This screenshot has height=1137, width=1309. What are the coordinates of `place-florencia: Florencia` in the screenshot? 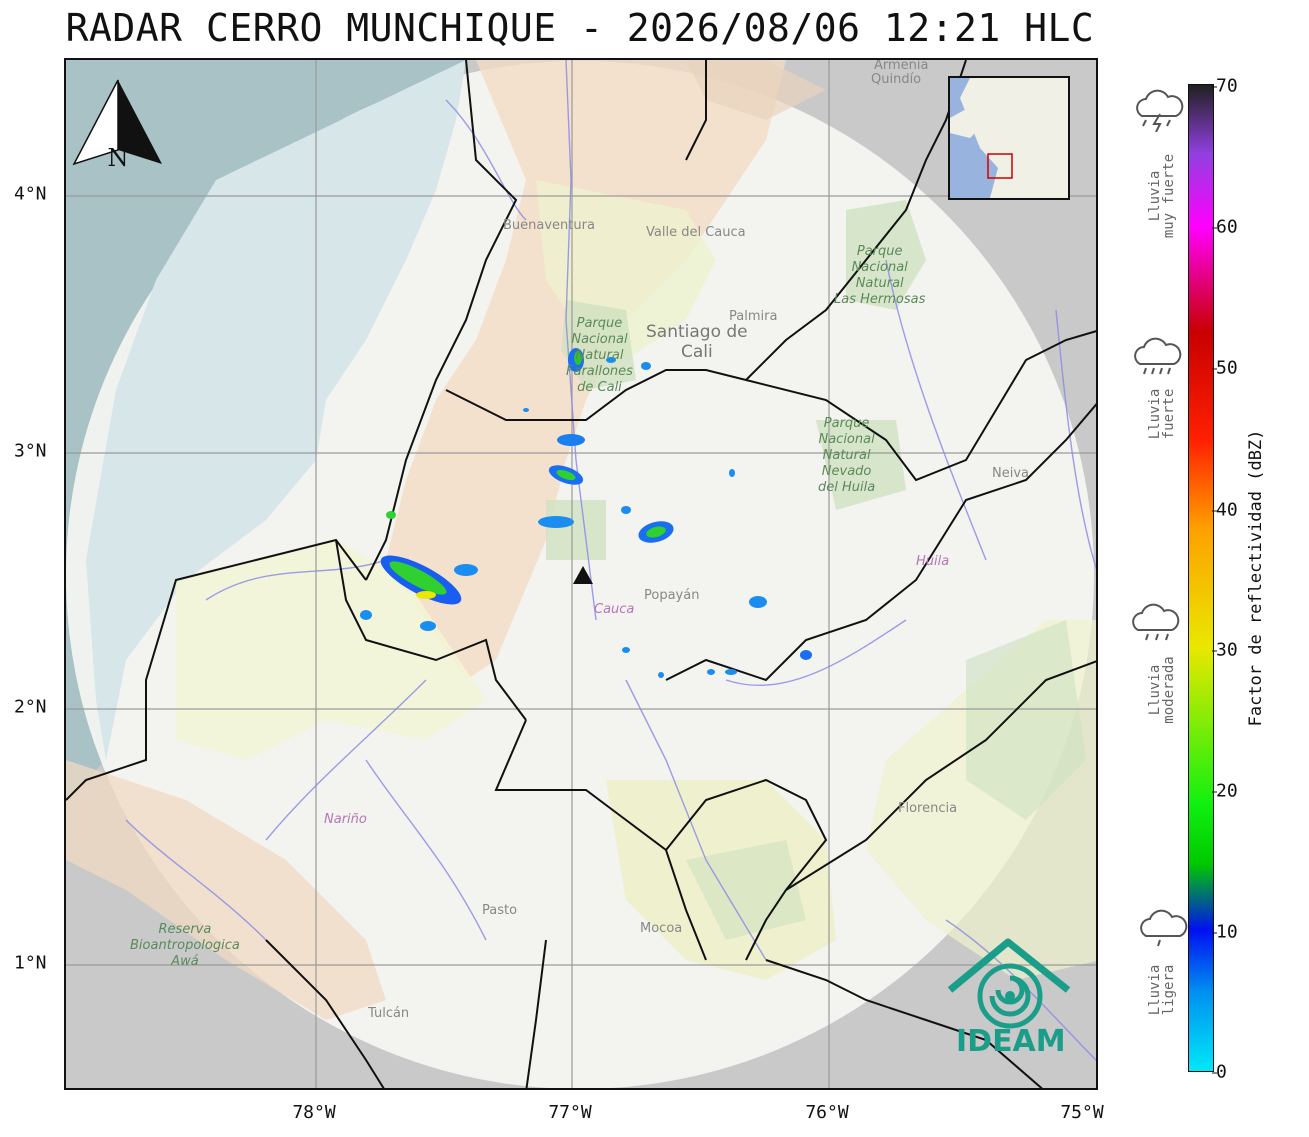 It's located at (928, 808).